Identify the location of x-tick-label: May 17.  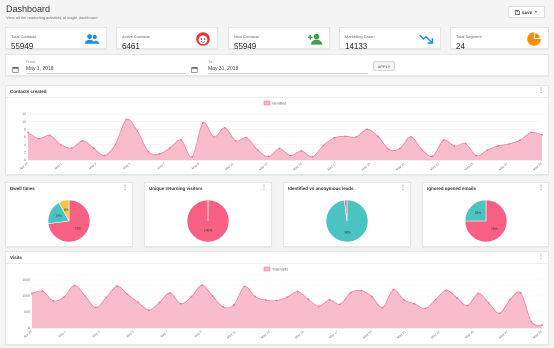
(331, 167).